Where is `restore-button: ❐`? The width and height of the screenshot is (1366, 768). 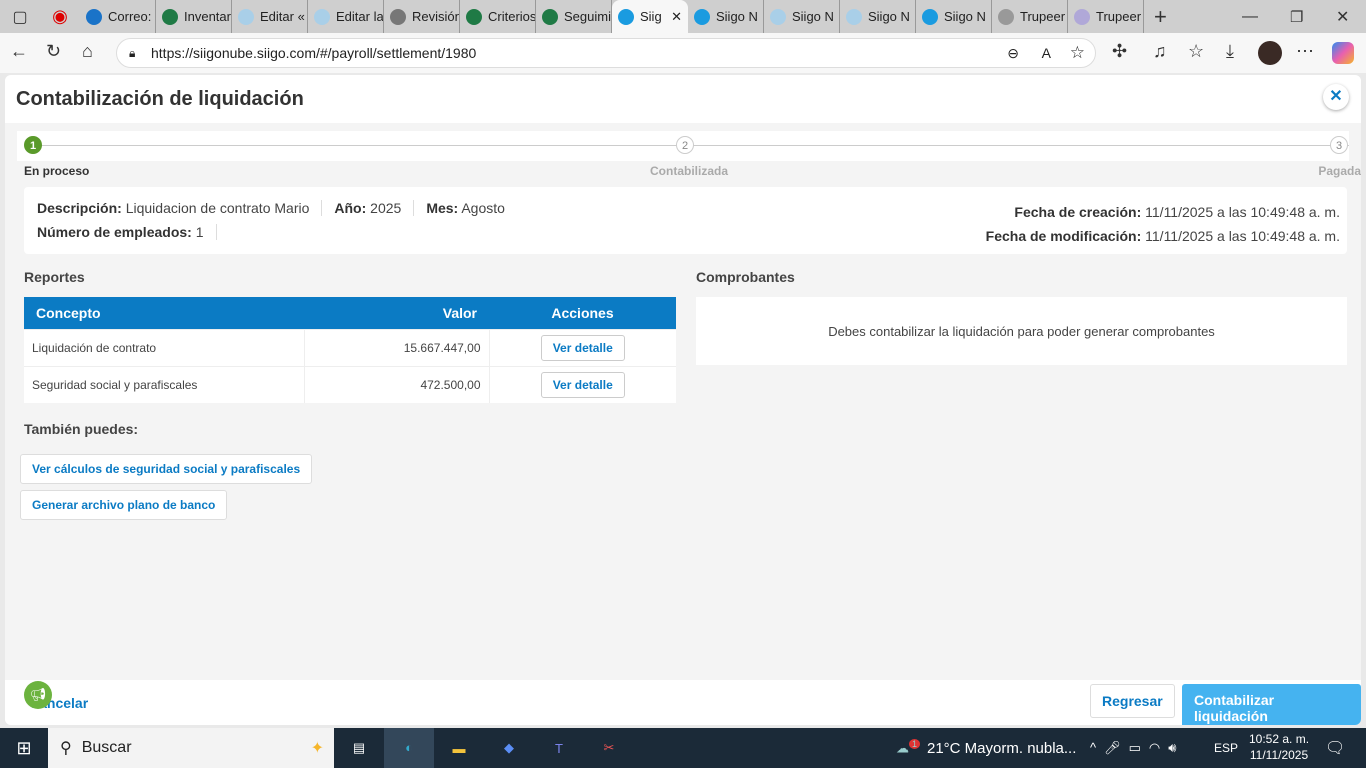
restore-button: ❐ is located at coordinates (1296, 17).